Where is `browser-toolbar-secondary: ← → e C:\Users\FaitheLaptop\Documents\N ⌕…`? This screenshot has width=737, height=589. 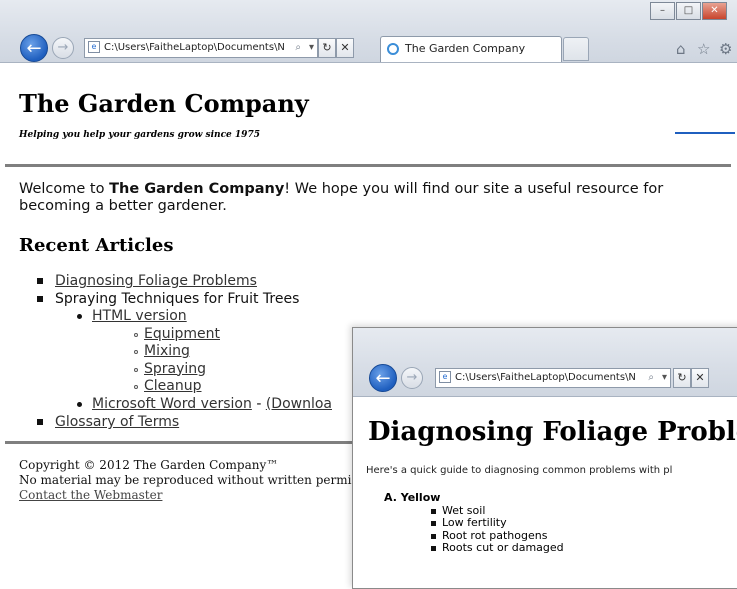
browser-toolbar-secondary: ← → e C:\Users\FaitheLaptop\Documents\N ⌕… is located at coordinates (545, 362).